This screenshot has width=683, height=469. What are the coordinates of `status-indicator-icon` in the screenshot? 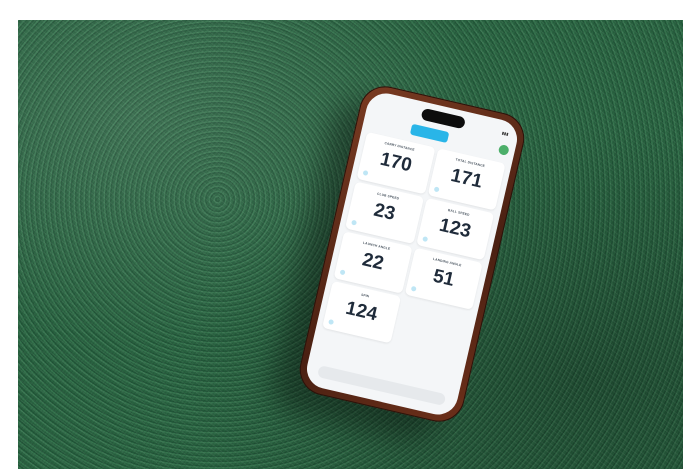 It's located at (503, 149).